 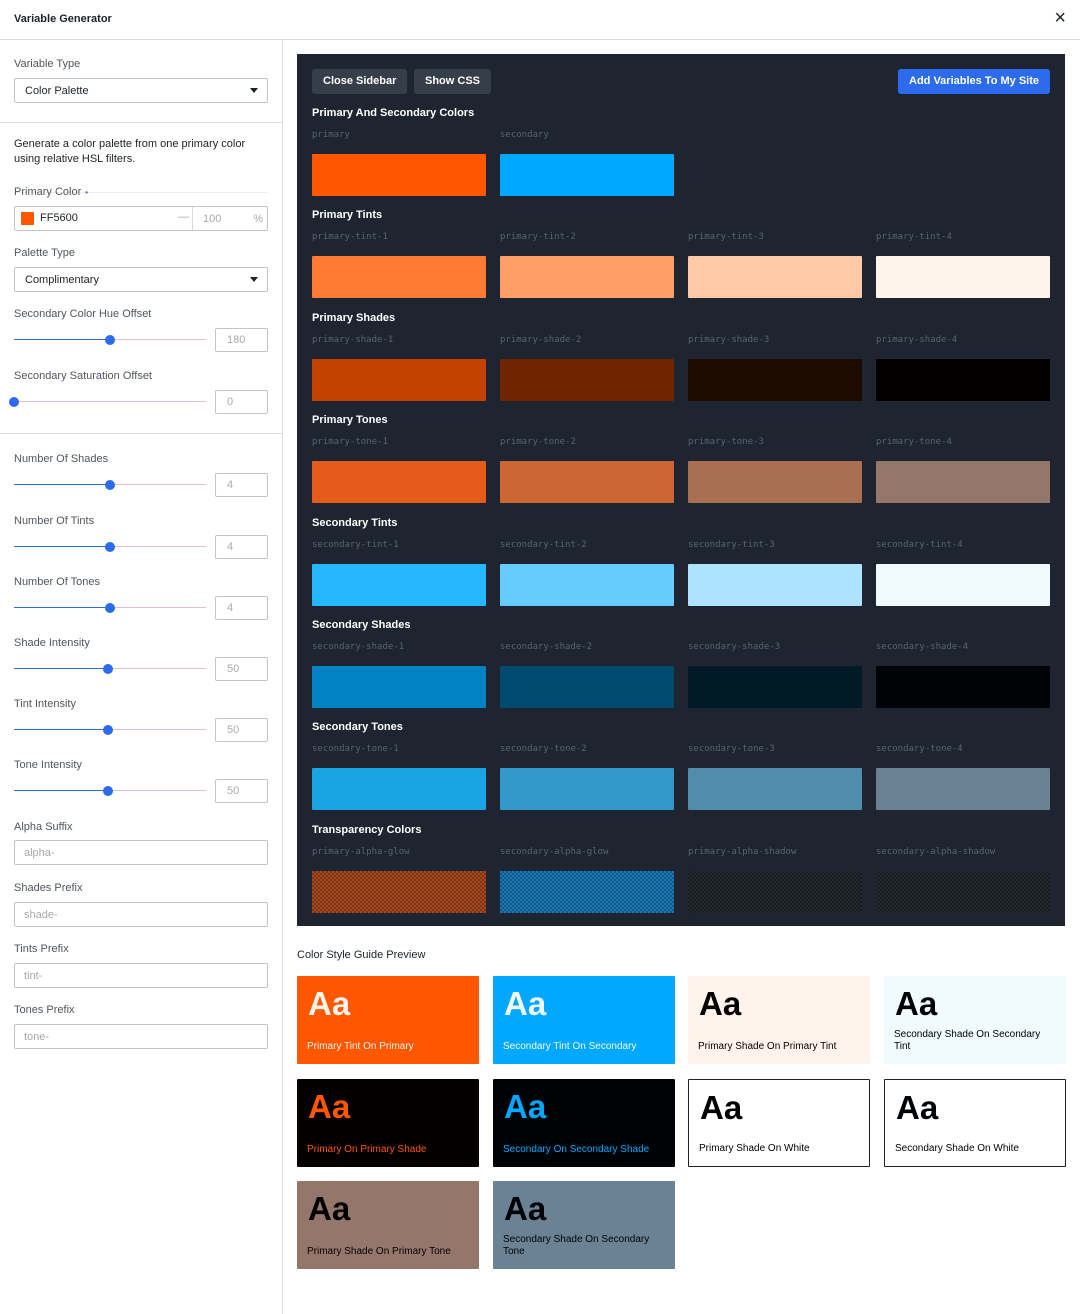 I want to click on style-guide-card: Aa Primary Tint On Primary, so click(x=388, y=1020).